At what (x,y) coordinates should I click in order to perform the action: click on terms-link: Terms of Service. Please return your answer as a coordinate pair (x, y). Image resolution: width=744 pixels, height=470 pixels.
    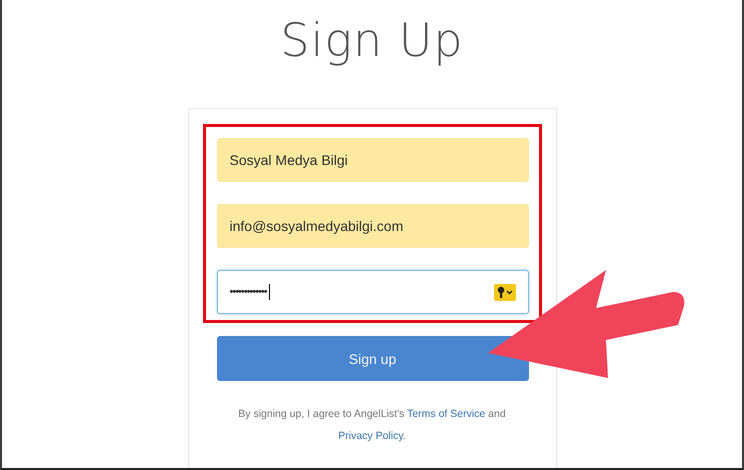
    Looking at the image, I should click on (446, 414).